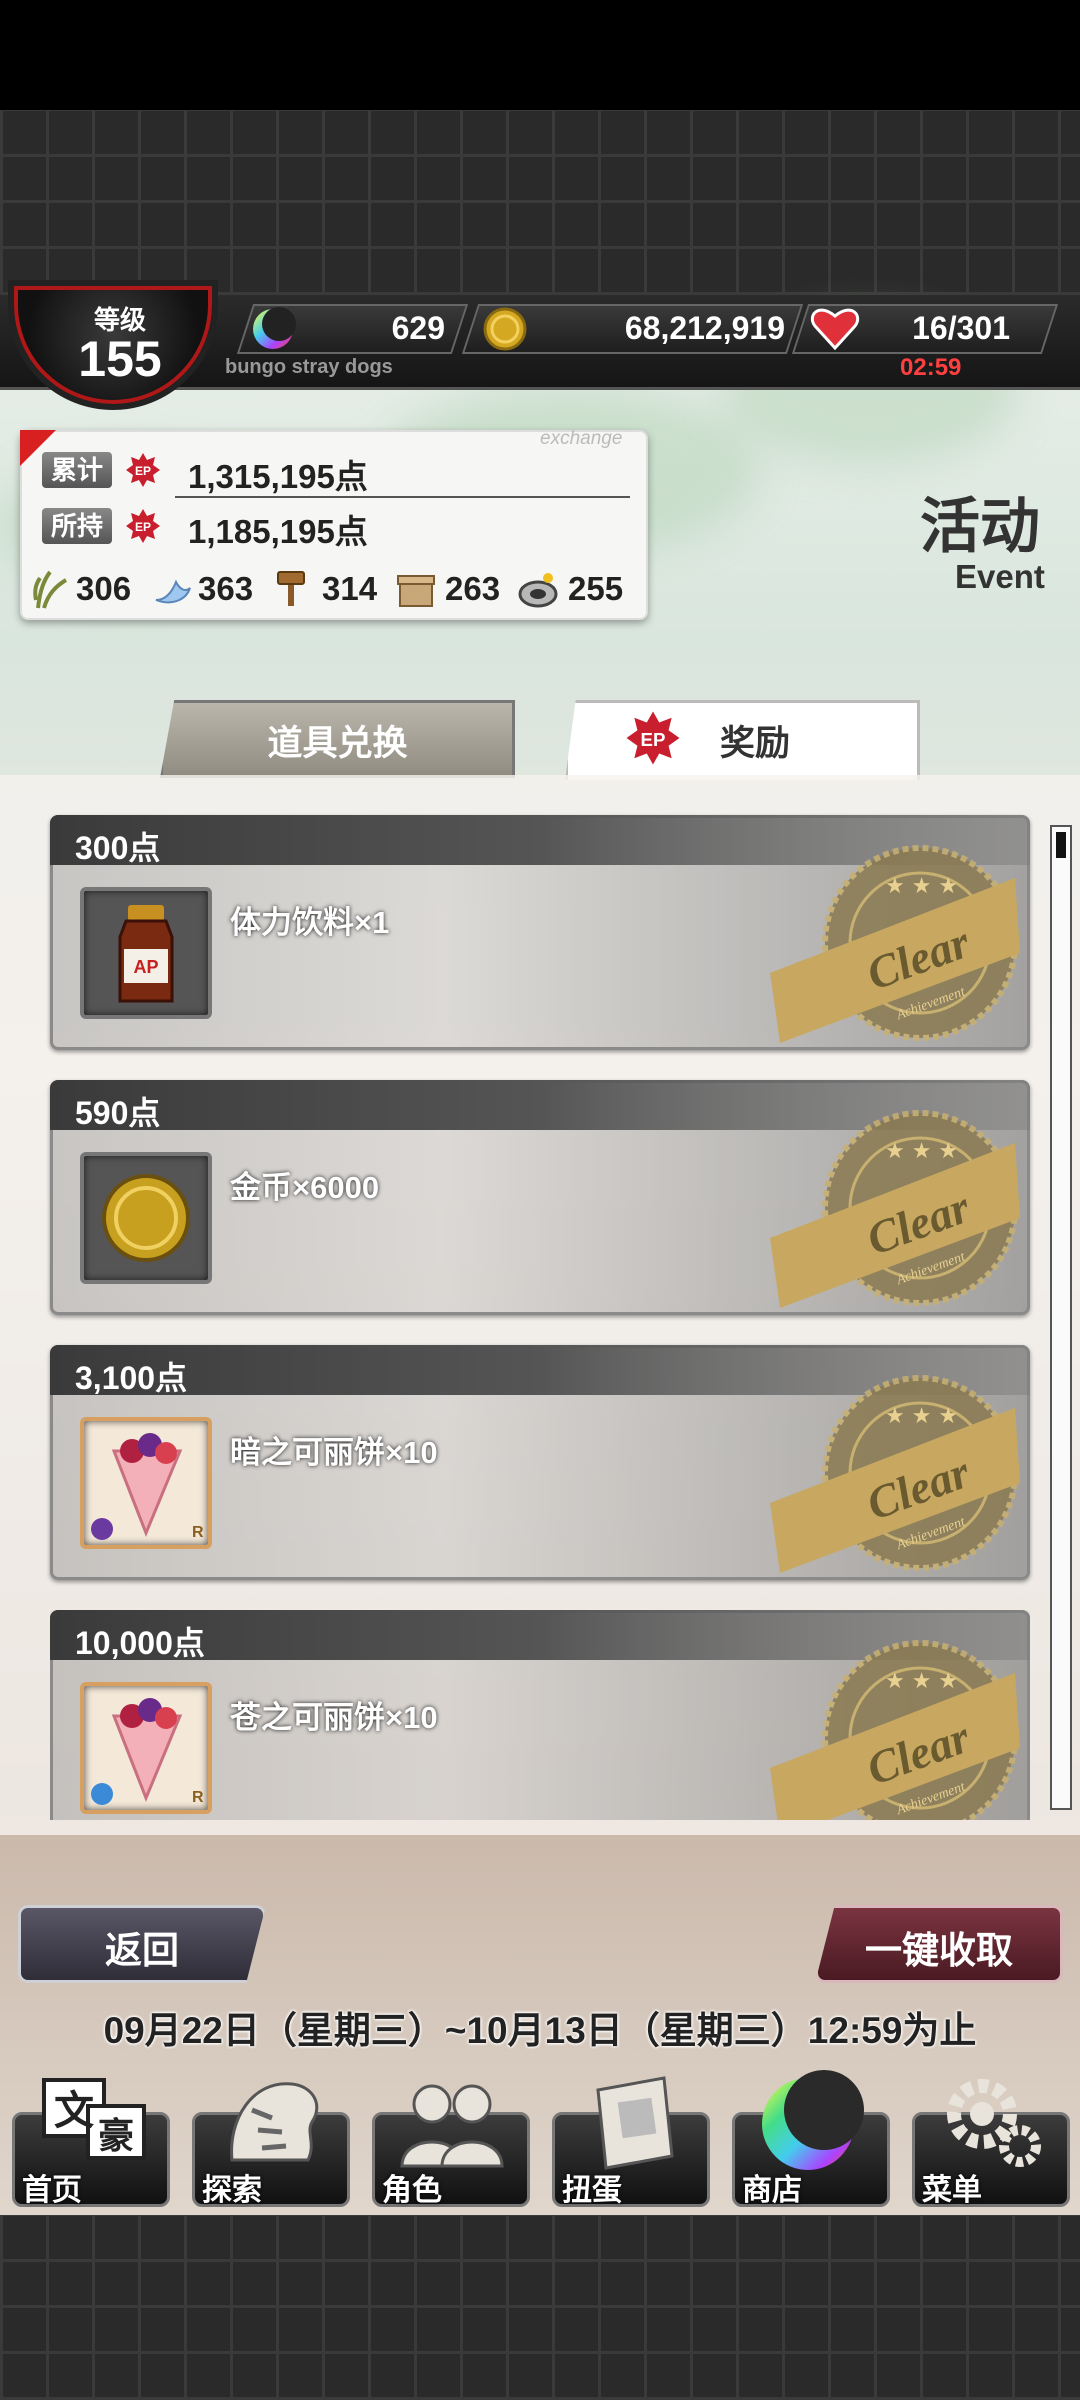 The width and height of the screenshot is (1080, 2400). I want to click on reward-icon-frame, so click(146, 1218).